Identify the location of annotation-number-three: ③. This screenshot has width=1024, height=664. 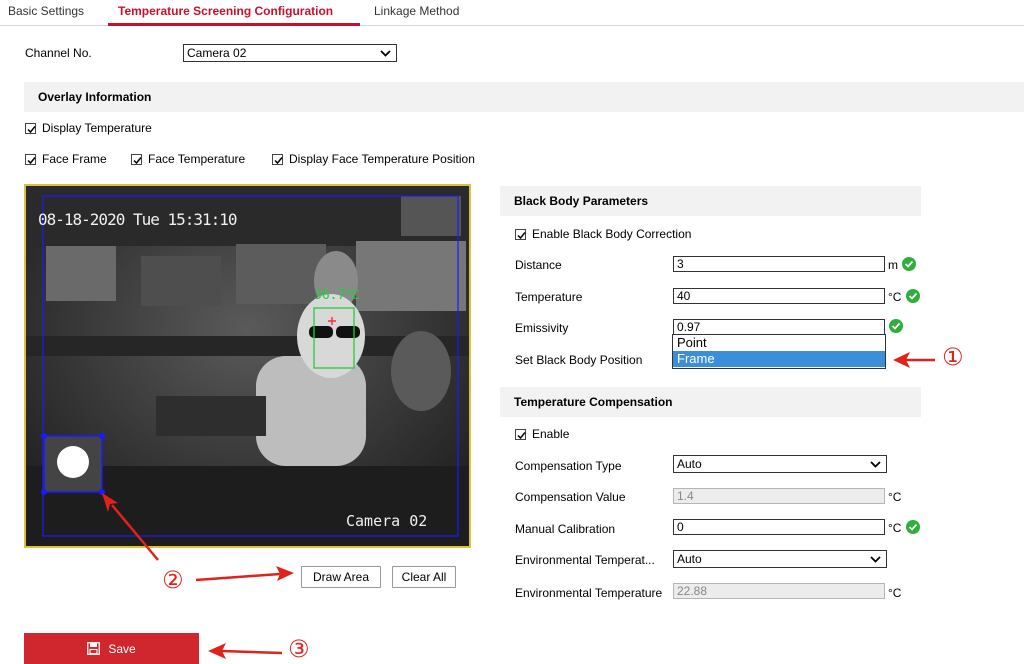
(299, 649).